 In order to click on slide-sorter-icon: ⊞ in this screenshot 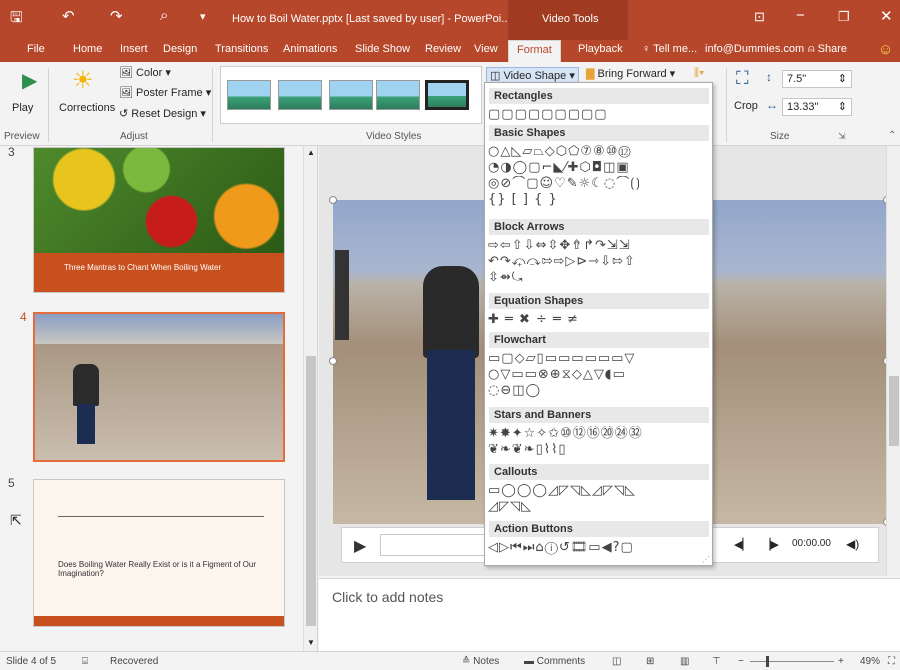, I will do `click(650, 661)`.